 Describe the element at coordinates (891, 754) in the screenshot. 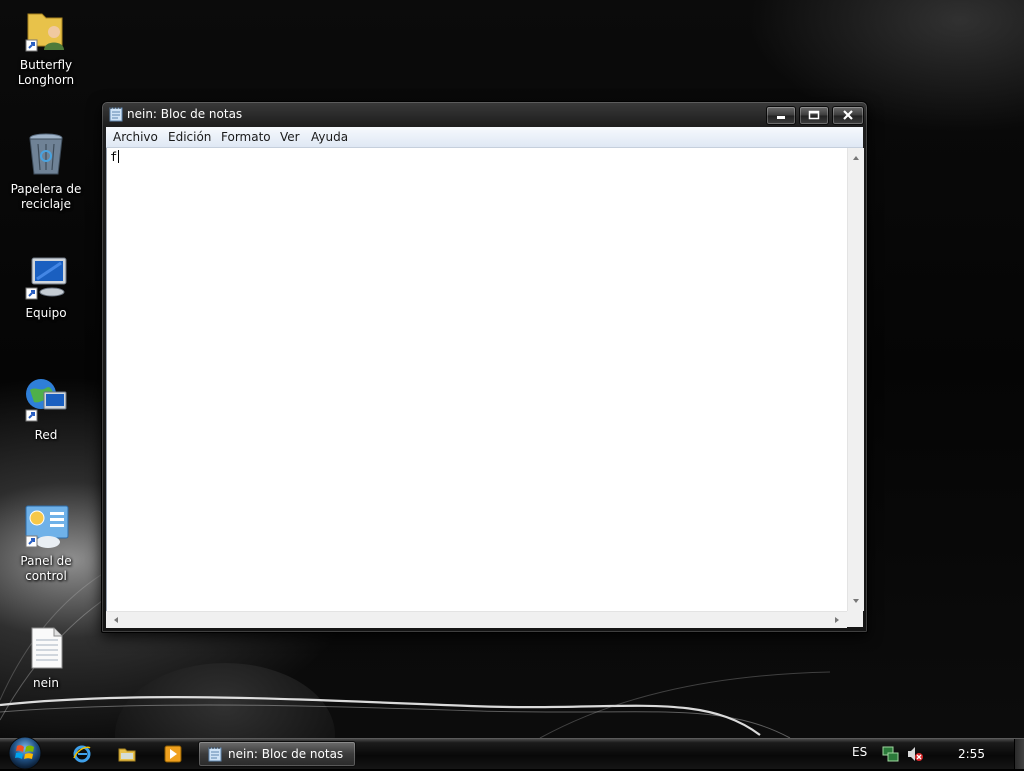

I see `network-status-icon` at that location.